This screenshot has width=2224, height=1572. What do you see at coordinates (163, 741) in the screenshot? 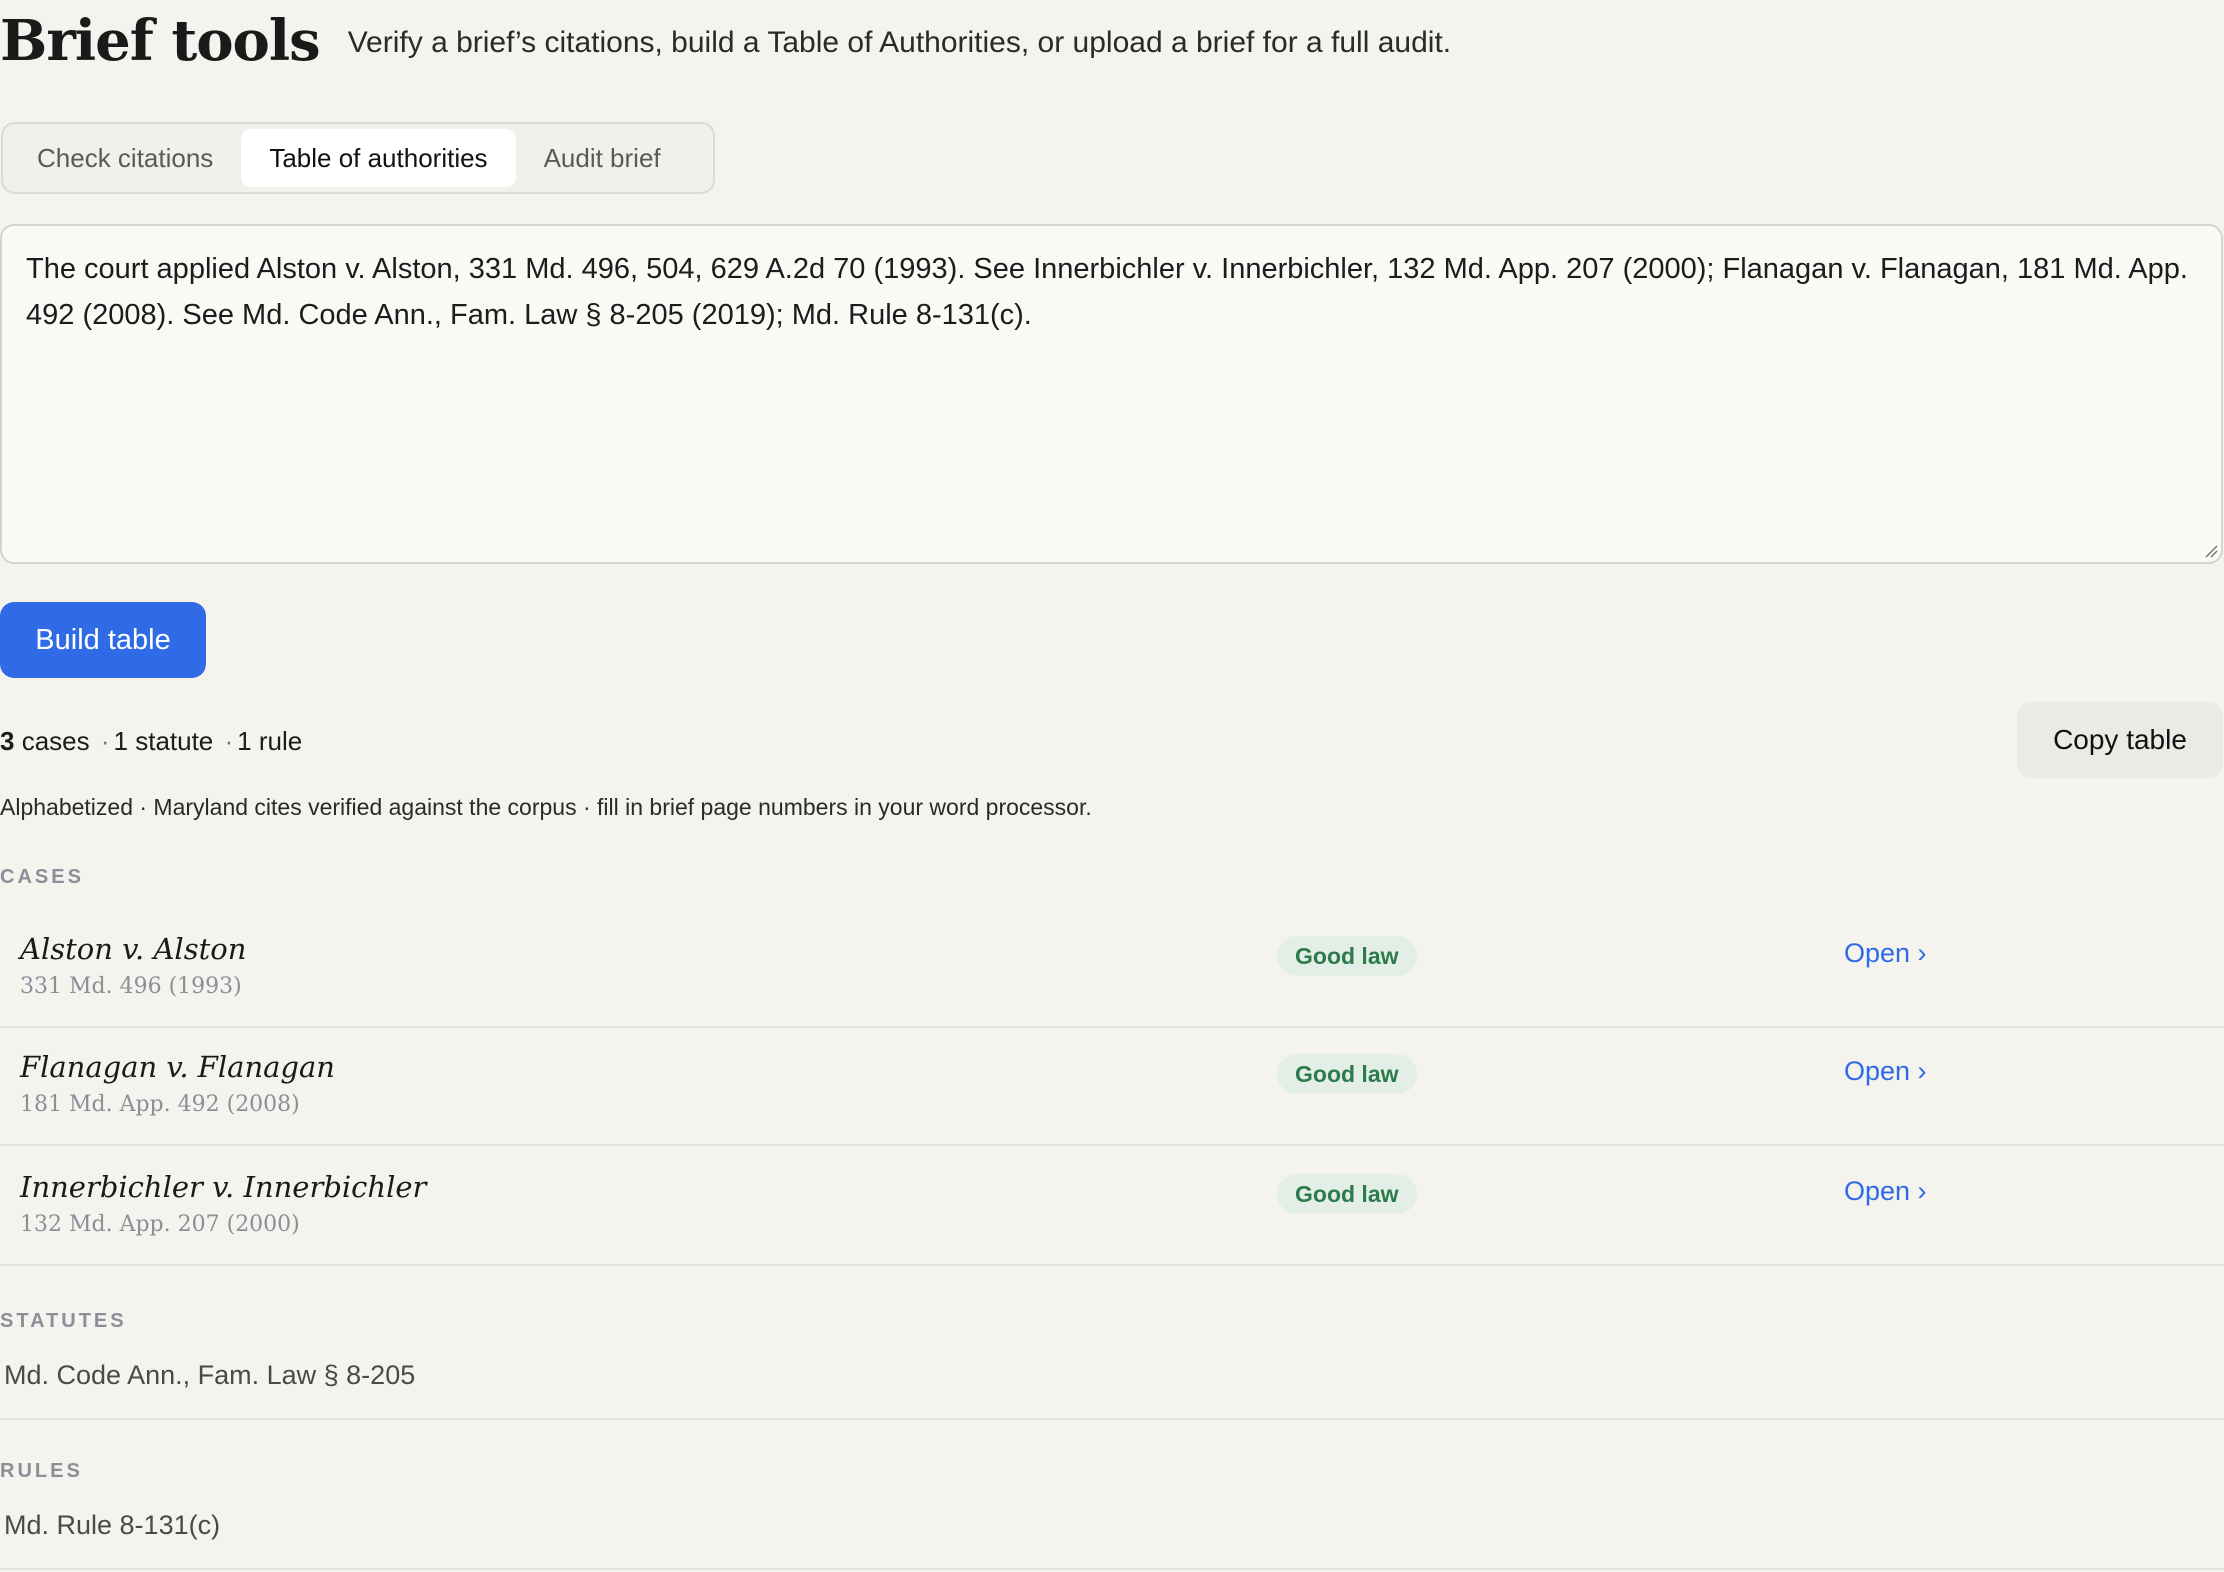
I see `statutes-count: 1 statute` at bounding box center [163, 741].